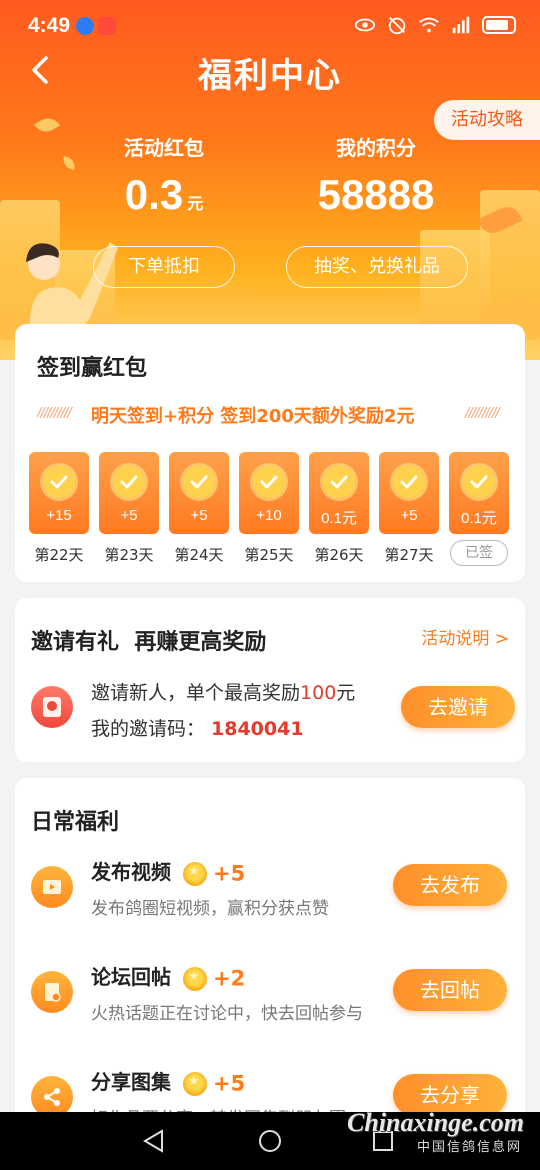 The height and width of the screenshot is (1170, 540). I want to click on nav-back-icon, so click(154, 1141).